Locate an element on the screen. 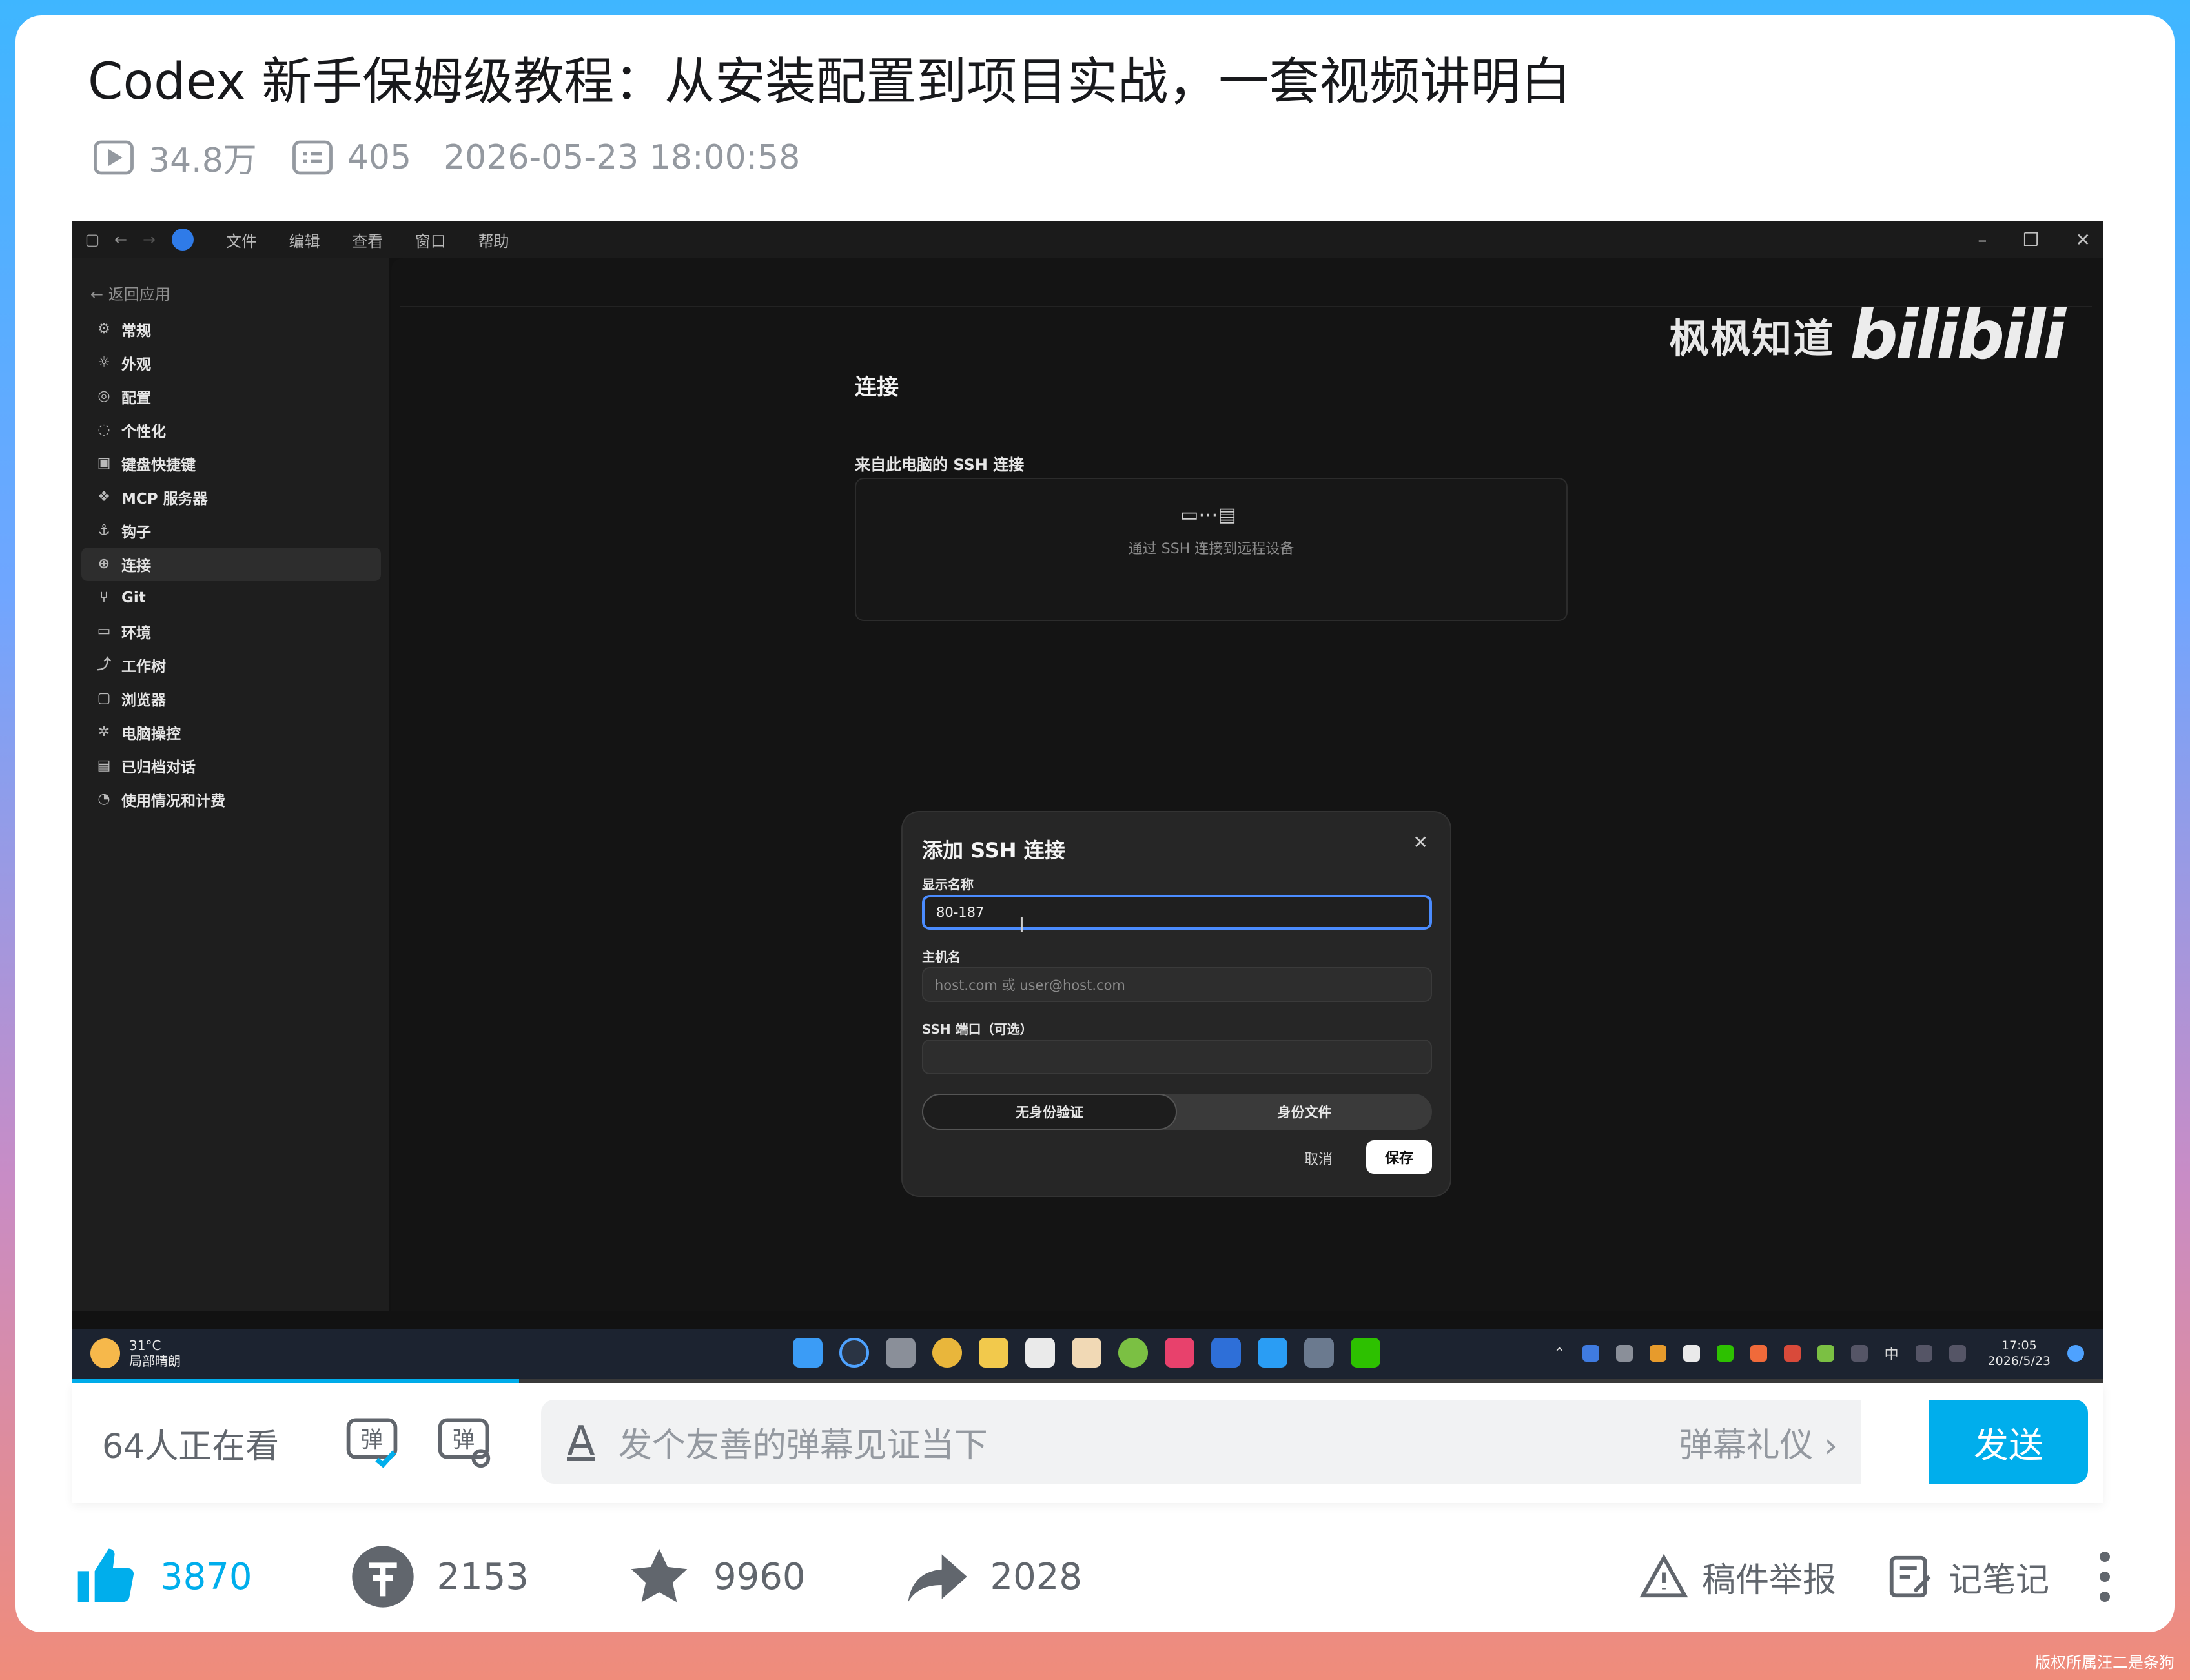  sidebar-item-browser: ▢ 浏览器 is located at coordinates (231, 698).